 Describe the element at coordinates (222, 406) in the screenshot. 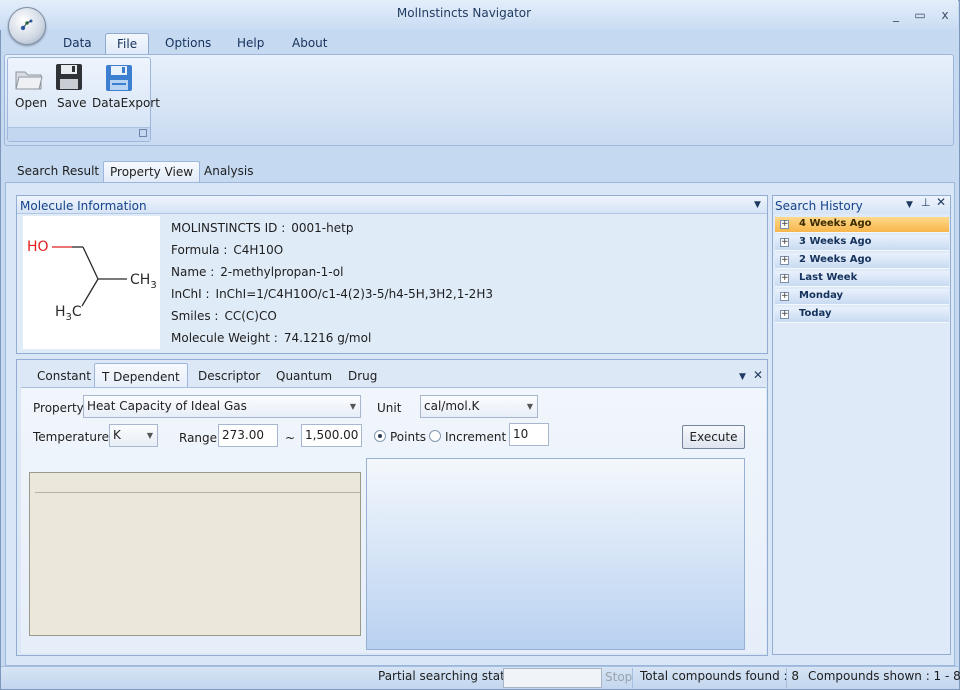

I see `property-select: Heat Capacity of Ideal Gas ▼` at that location.